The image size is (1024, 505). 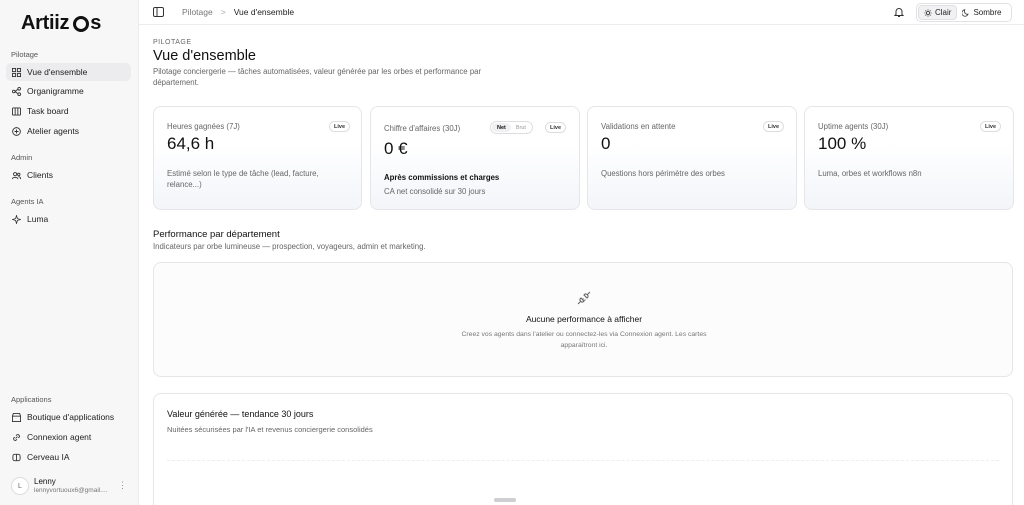 I want to click on sidebar-item-taskboard: Task board, so click(x=68, y=111).